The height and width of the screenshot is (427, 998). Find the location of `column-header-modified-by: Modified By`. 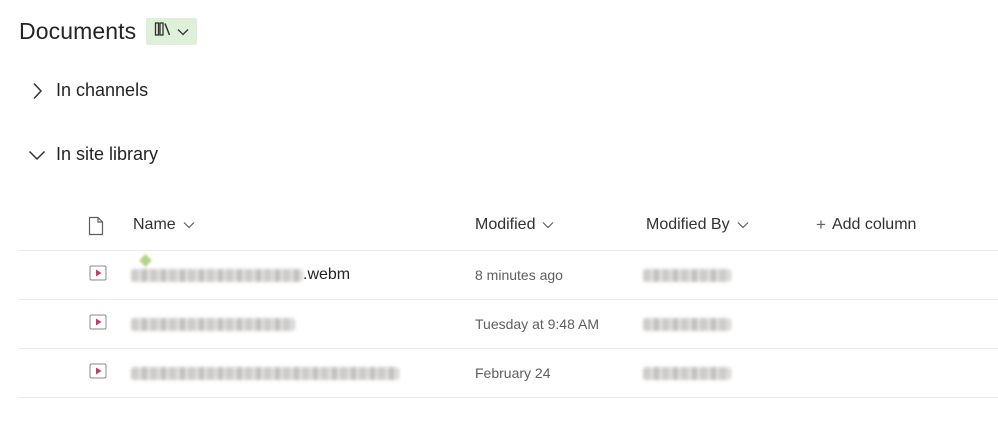

column-header-modified-by: Modified By is located at coordinates (697, 225).